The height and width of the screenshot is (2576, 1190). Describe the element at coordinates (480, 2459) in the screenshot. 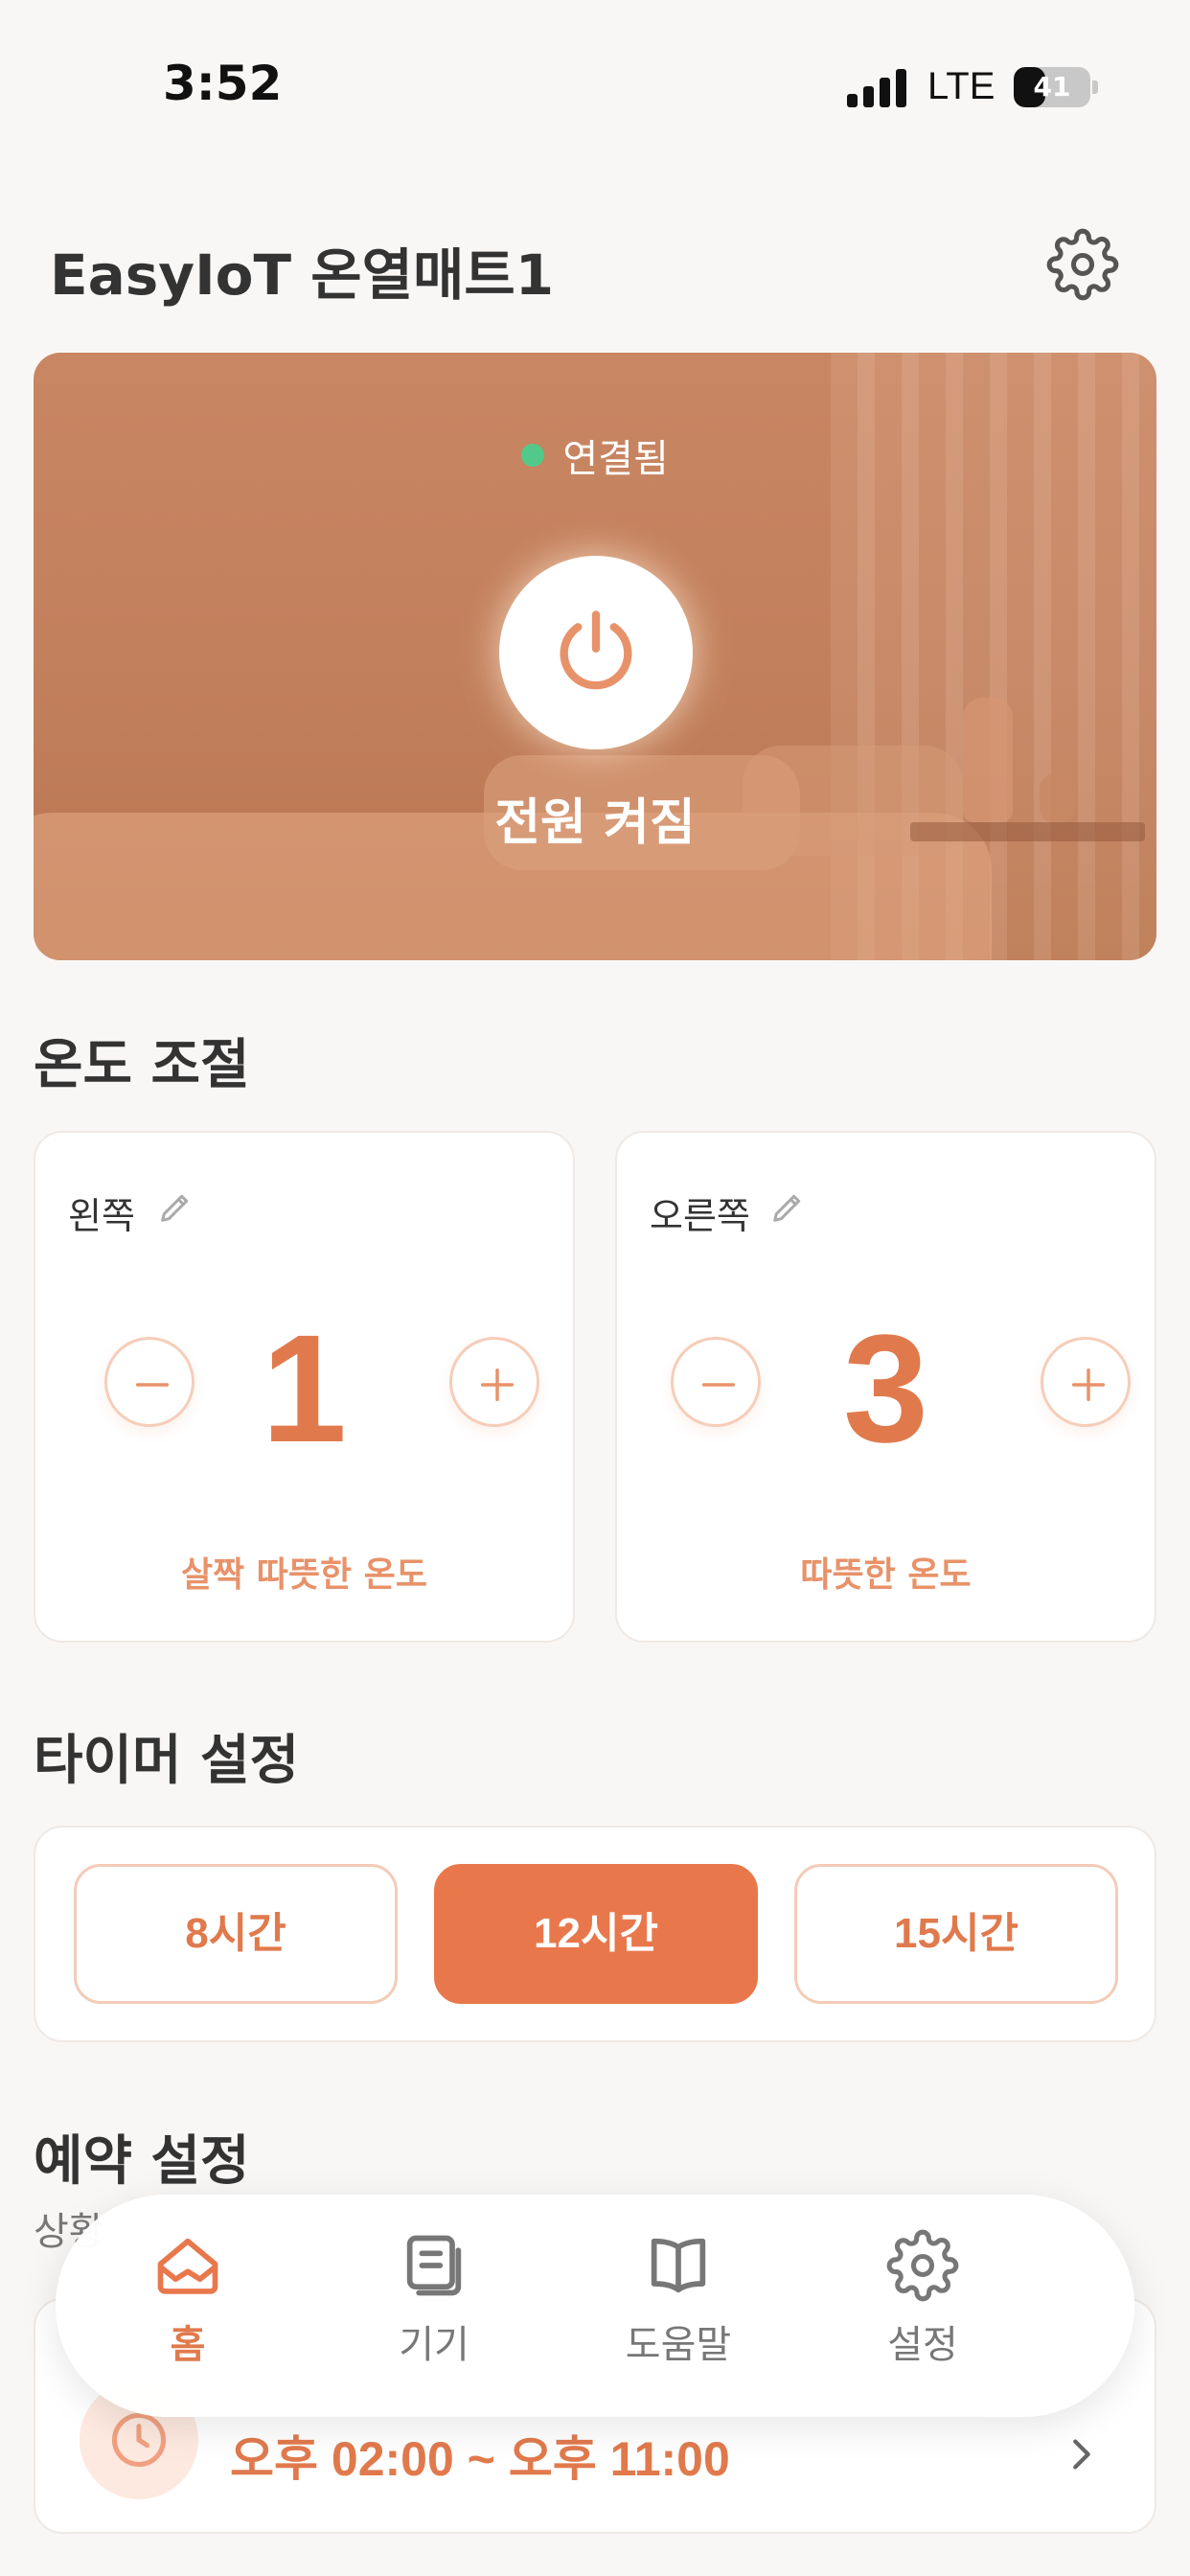

I see `reservation-time-range: 오후 02:00 ~ 오후 11:00` at that location.